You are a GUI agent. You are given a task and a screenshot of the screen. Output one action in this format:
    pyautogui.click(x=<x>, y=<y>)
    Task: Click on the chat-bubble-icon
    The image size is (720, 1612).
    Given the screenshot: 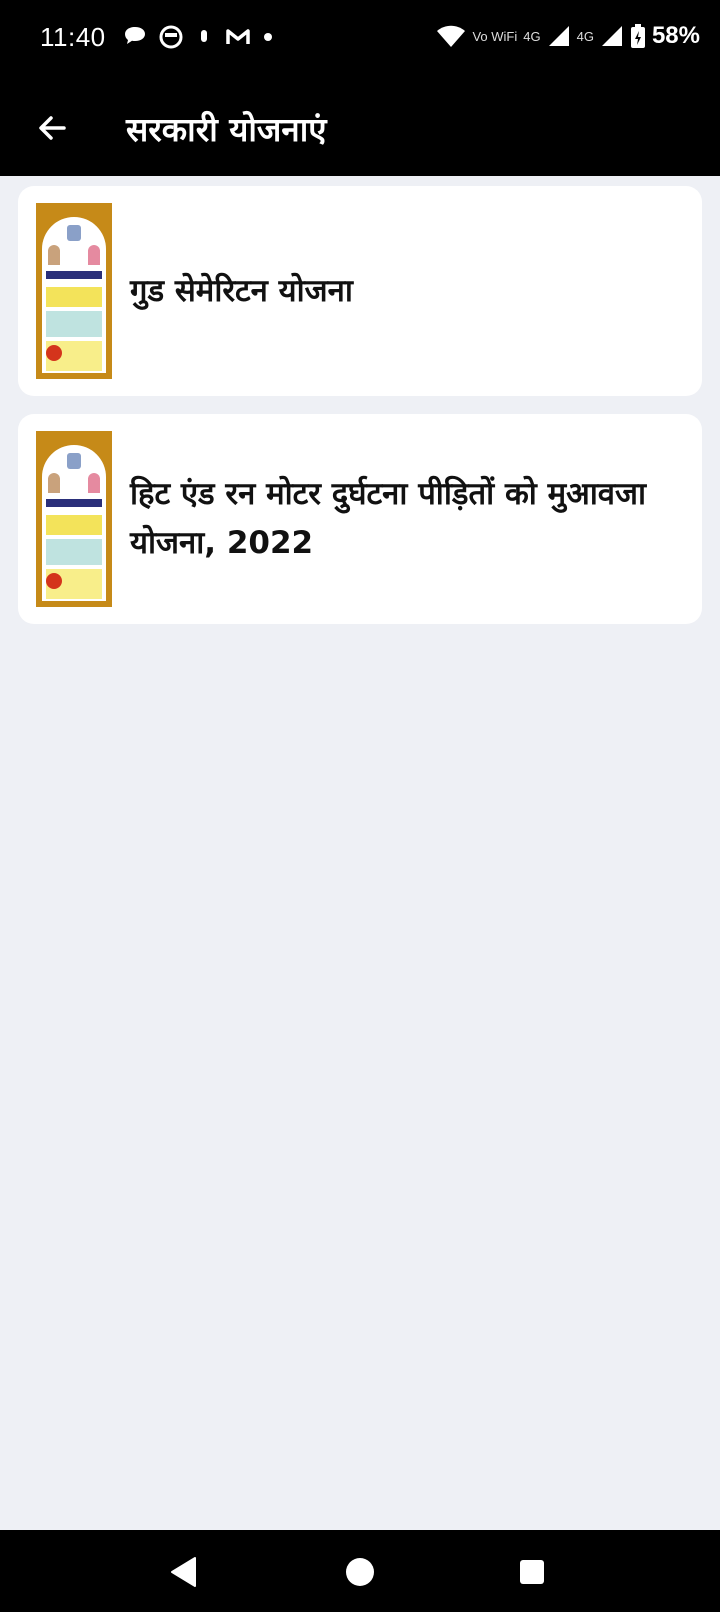 What is the action you would take?
    pyautogui.click(x=135, y=35)
    